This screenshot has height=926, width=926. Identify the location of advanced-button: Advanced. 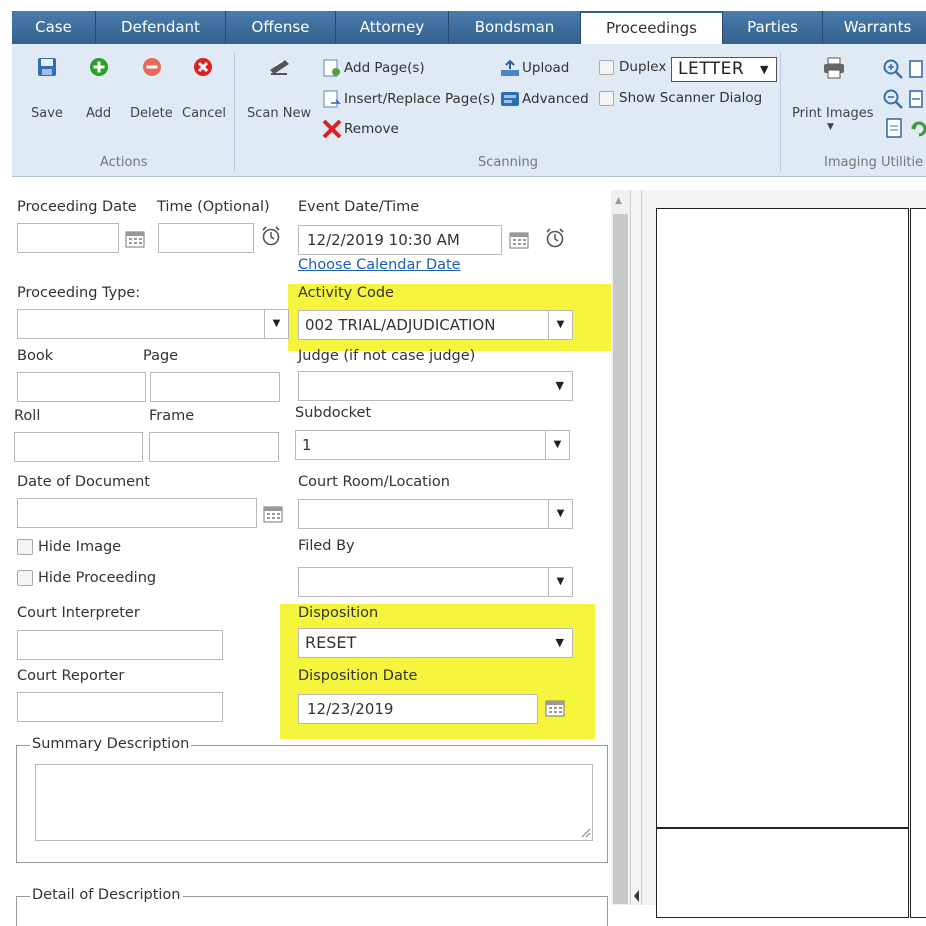
(544, 99).